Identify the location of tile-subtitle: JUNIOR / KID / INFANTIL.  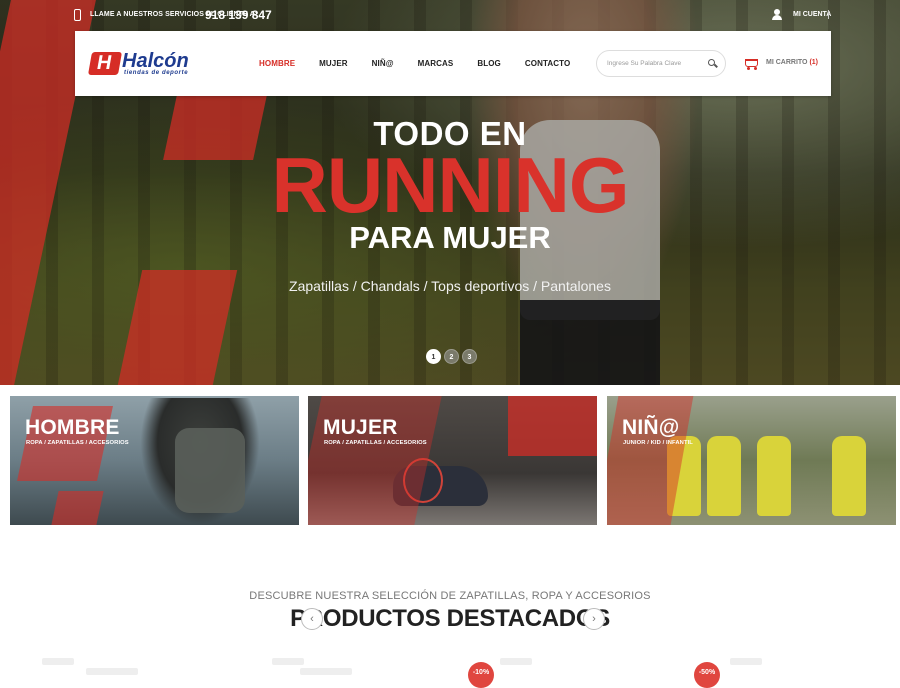
(658, 443).